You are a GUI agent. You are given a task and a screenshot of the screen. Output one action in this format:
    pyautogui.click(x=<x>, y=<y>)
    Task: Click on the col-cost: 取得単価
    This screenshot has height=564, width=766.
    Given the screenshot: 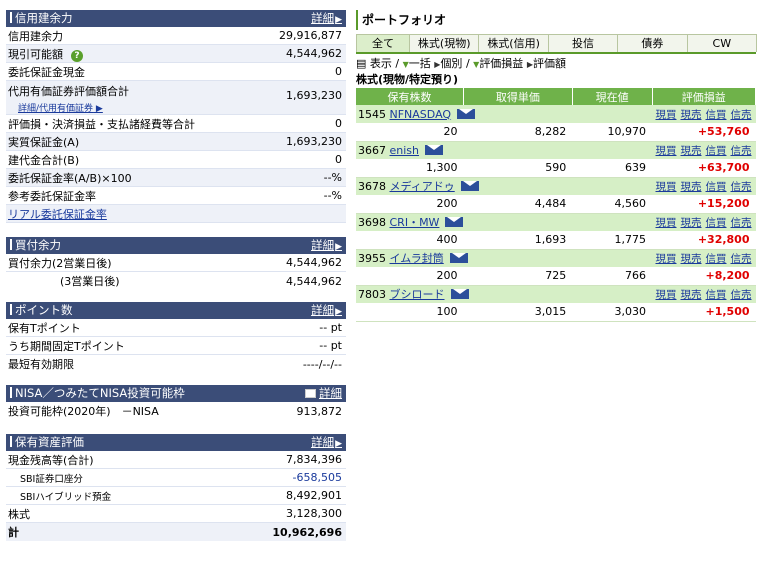 What is the action you would take?
    pyautogui.click(x=518, y=96)
    